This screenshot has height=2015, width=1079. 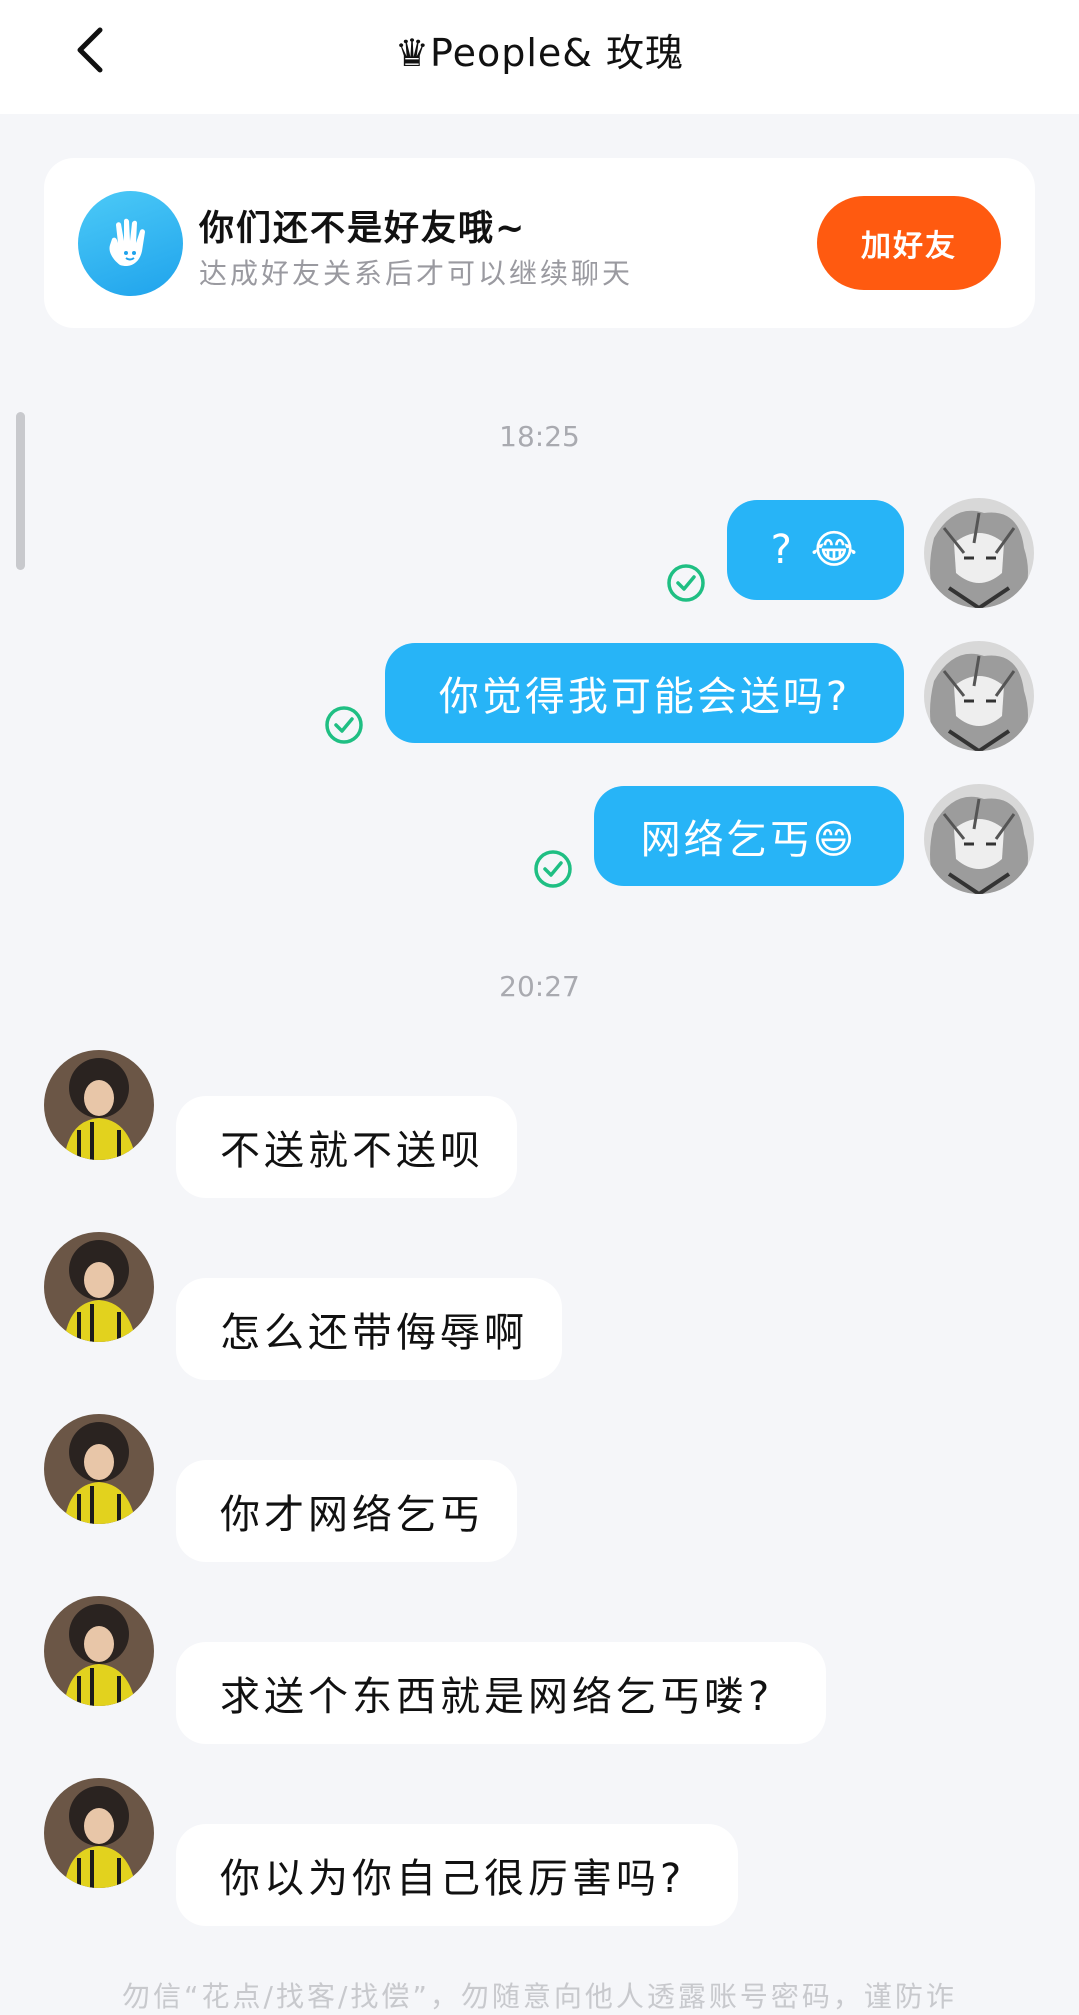 I want to click on contact-message-bubble: 求送个东西就是网络乞丐喽?, so click(x=501, y=1693).